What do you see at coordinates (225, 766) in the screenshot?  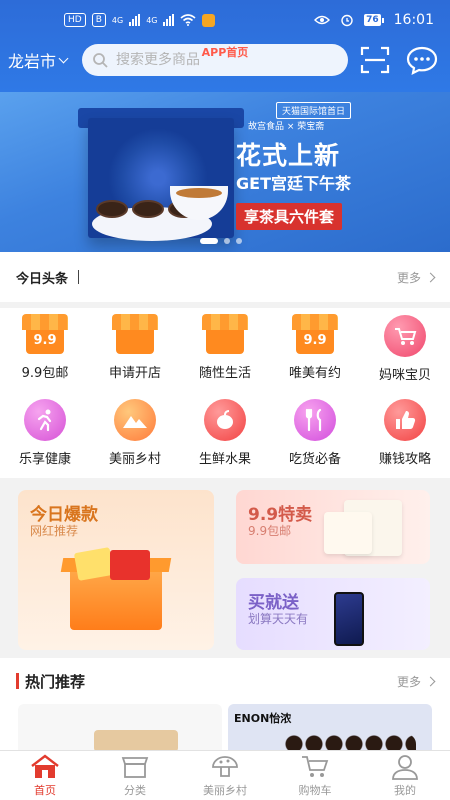 I see `mushroom-icon` at bounding box center [225, 766].